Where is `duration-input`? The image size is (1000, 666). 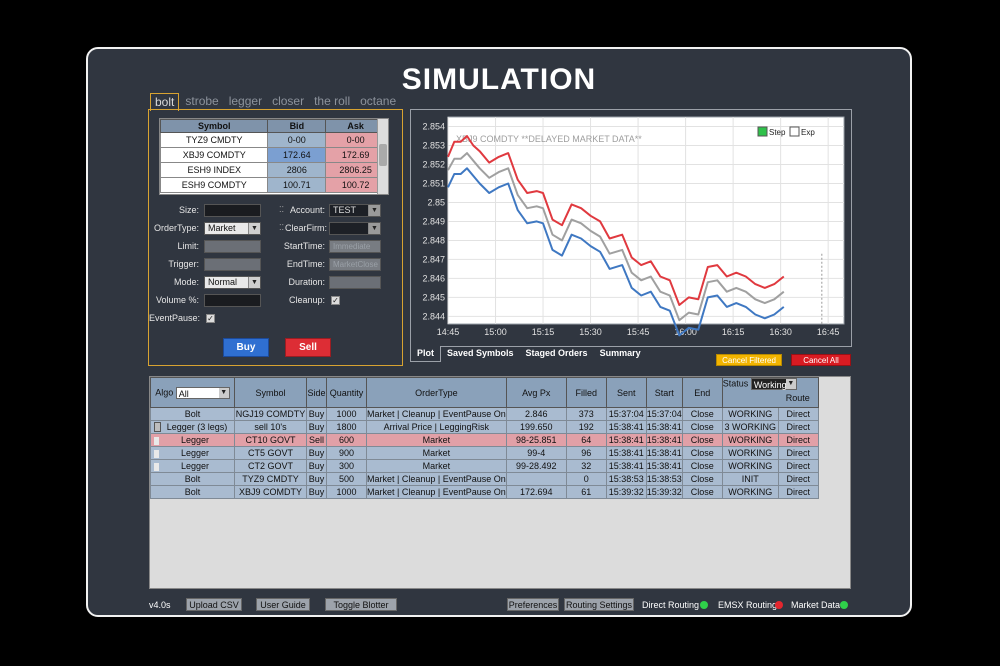
duration-input is located at coordinates (355, 282).